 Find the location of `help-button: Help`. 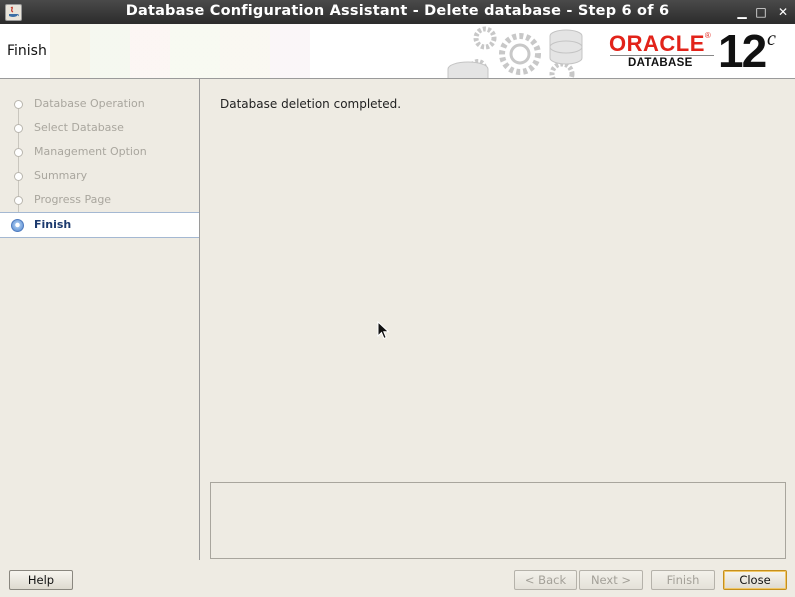

help-button: Help is located at coordinates (41, 580).